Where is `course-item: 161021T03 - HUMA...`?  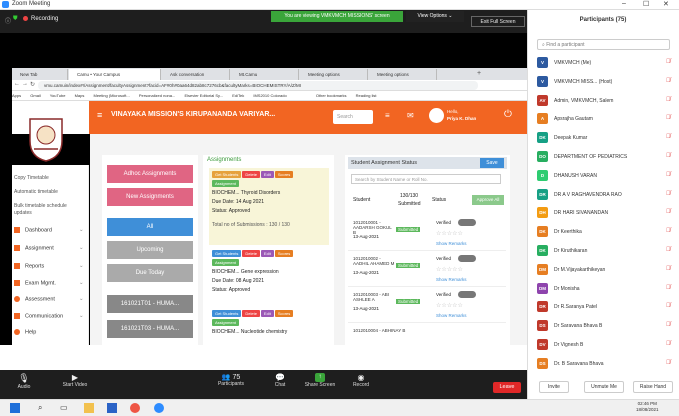
course-item: 161021T03 - HUMA... is located at coordinates (150, 329).